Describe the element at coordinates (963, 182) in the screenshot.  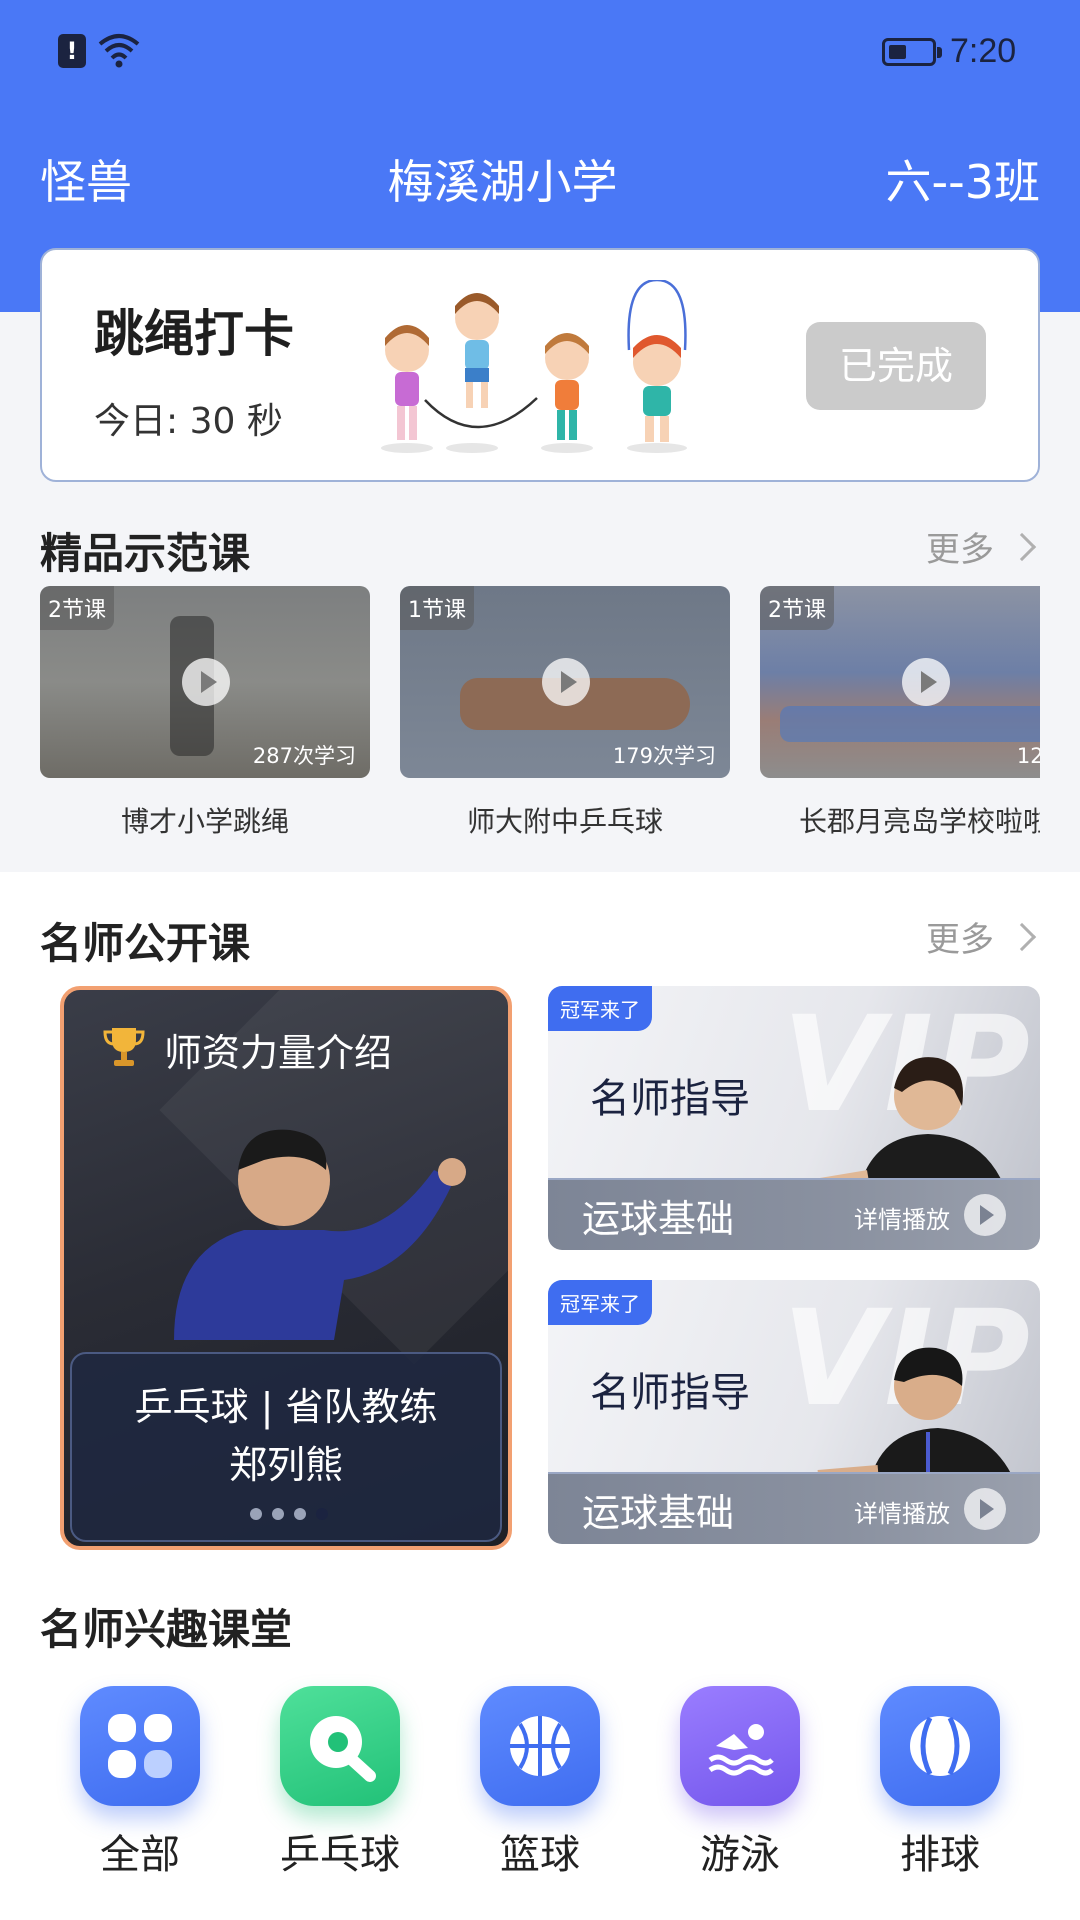
I see `class-selector: 六--3班` at that location.